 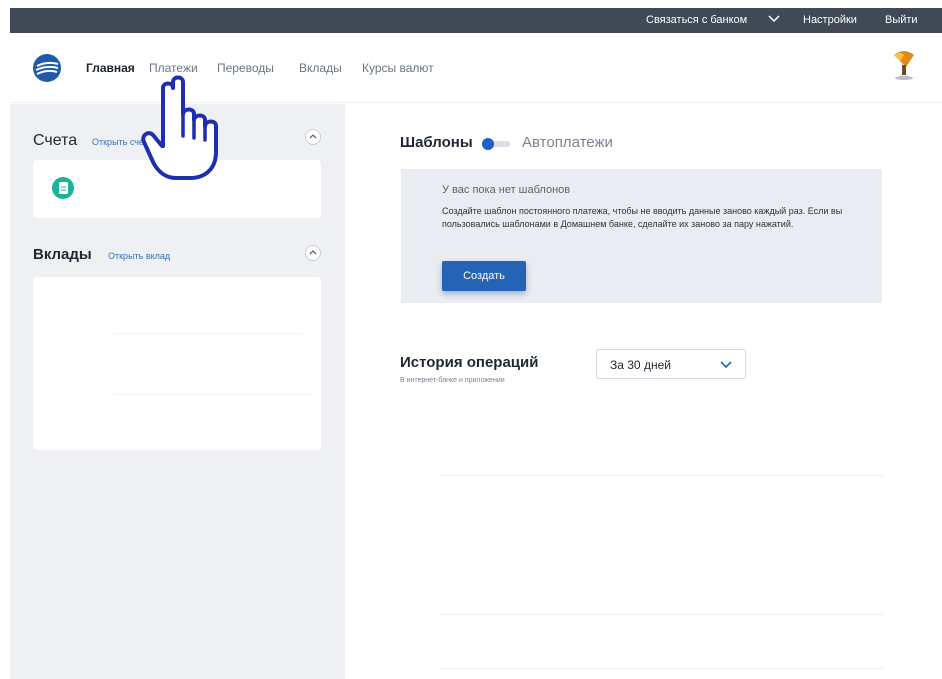 I want to click on accounts-collapse-button, so click(x=313, y=137).